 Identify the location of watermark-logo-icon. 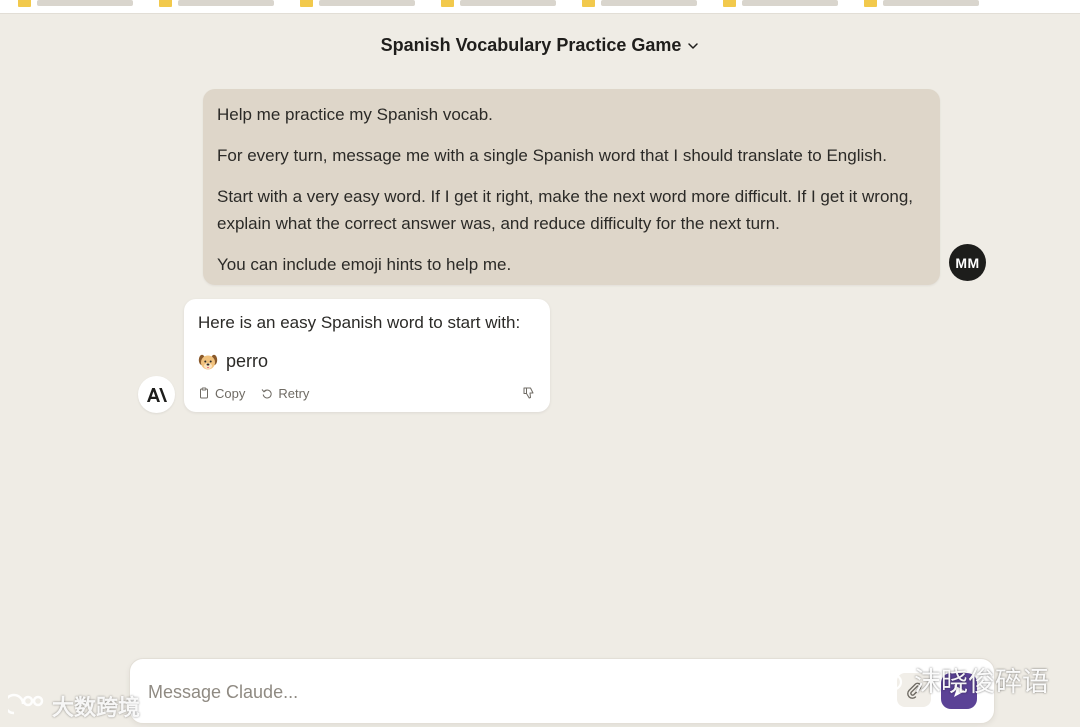
(26, 704).